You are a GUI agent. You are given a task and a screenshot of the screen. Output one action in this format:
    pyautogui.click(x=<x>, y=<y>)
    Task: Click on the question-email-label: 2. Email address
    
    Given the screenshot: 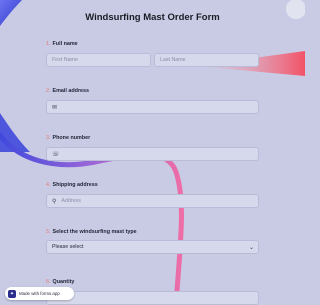 What is the action you would take?
    pyautogui.click(x=67, y=91)
    